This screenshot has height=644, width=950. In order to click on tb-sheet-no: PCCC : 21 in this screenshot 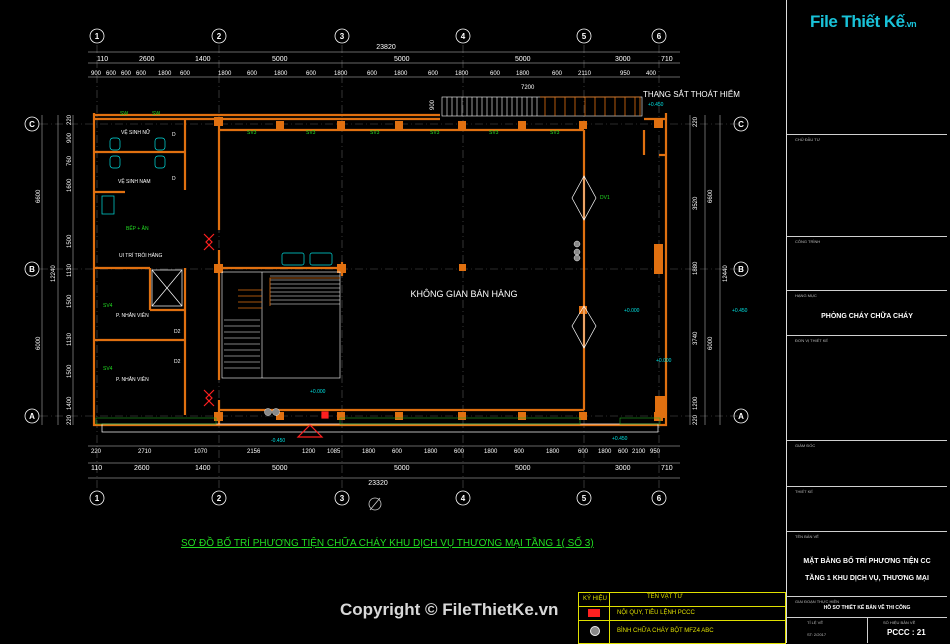, I will do `click(906, 632)`.